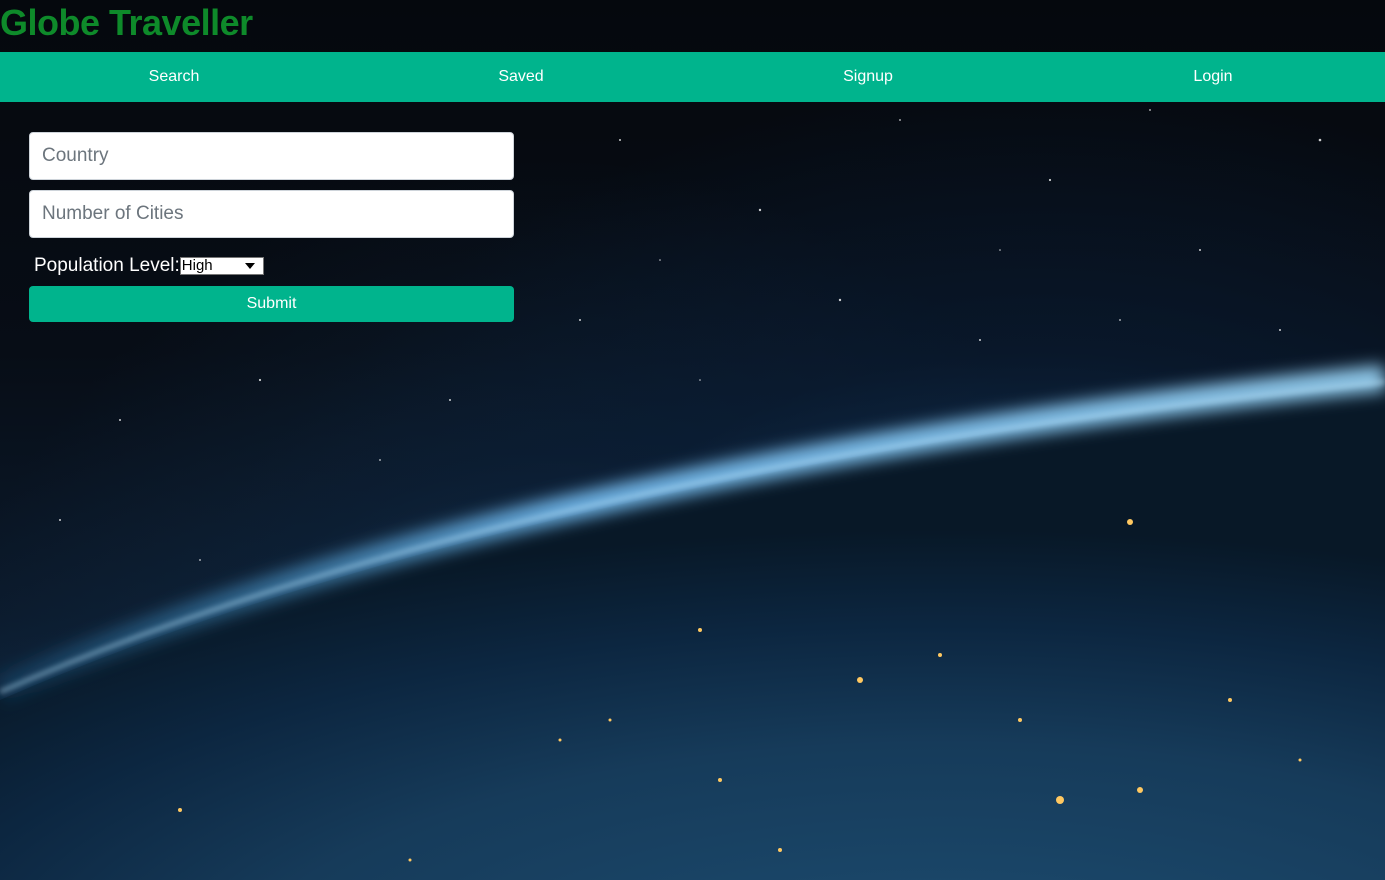 Image resolution: width=1385 pixels, height=880 pixels. What do you see at coordinates (271, 266) in the screenshot?
I see `population-level-row: Population Level: High` at bounding box center [271, 266].